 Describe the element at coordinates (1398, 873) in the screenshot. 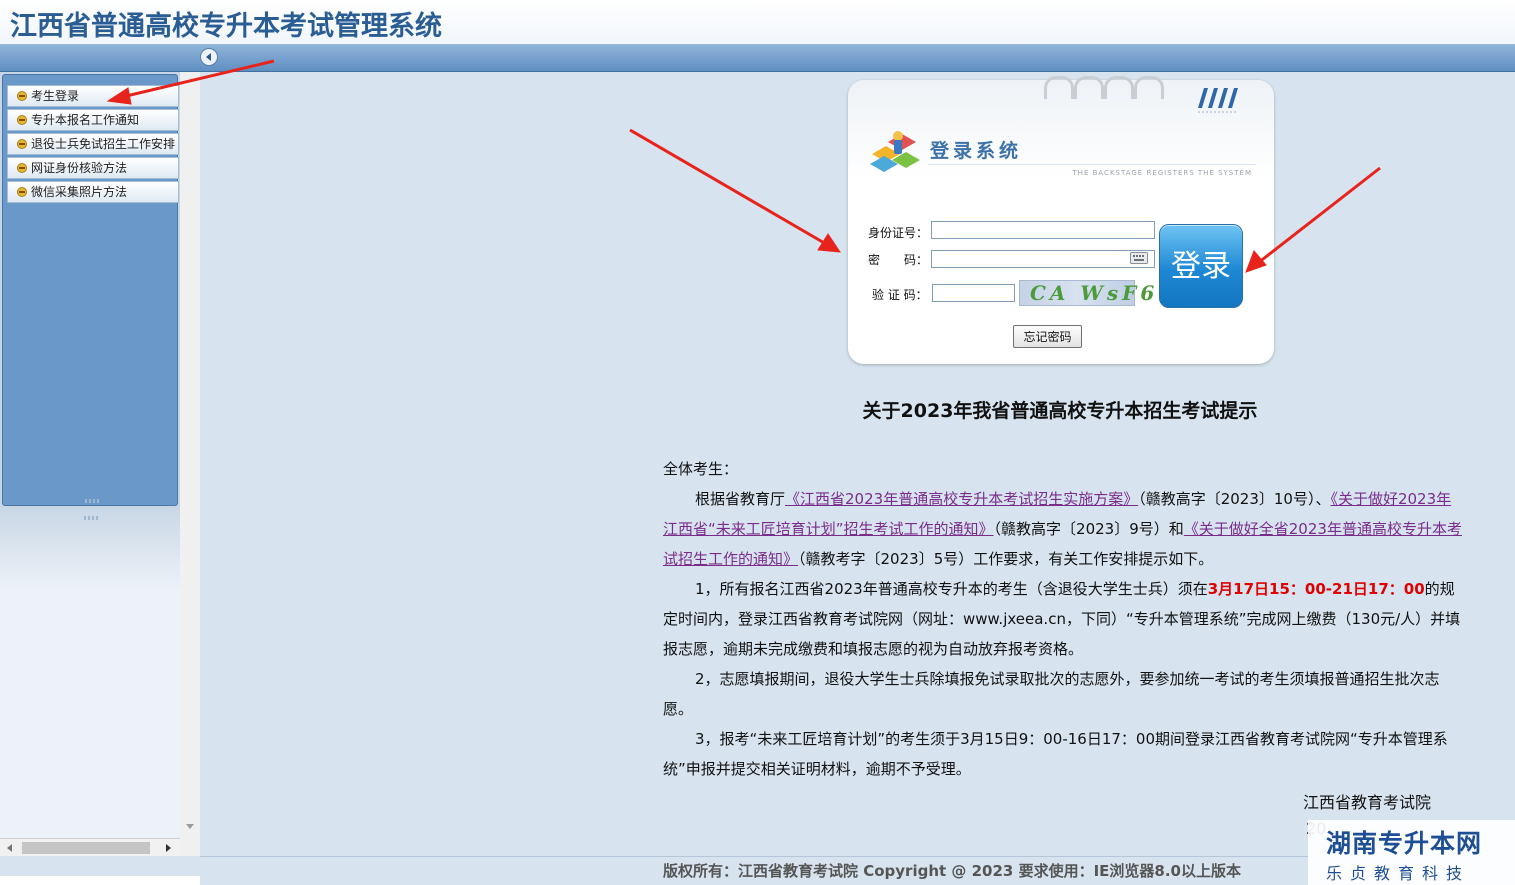

I see `watermark-subtitle: 乐贞教育科技` at that location.